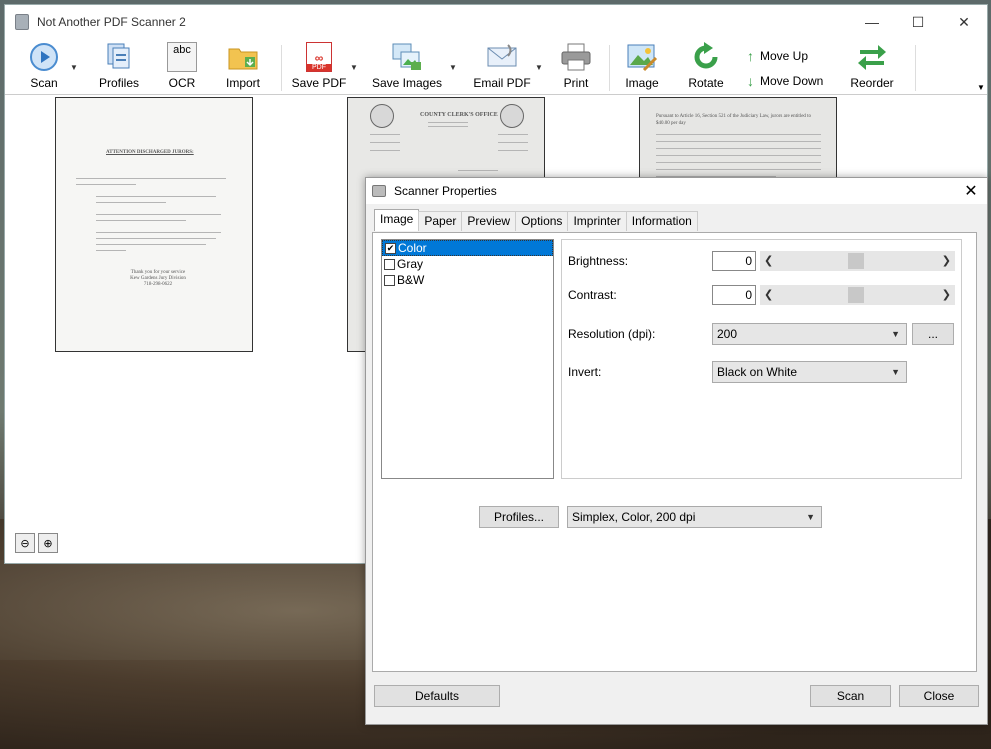 This screenshot has width=991, height=749. Describe the element at coordinates (809, 372) in the screenshot. I see `invert-select: Black on White ▼` at that location.